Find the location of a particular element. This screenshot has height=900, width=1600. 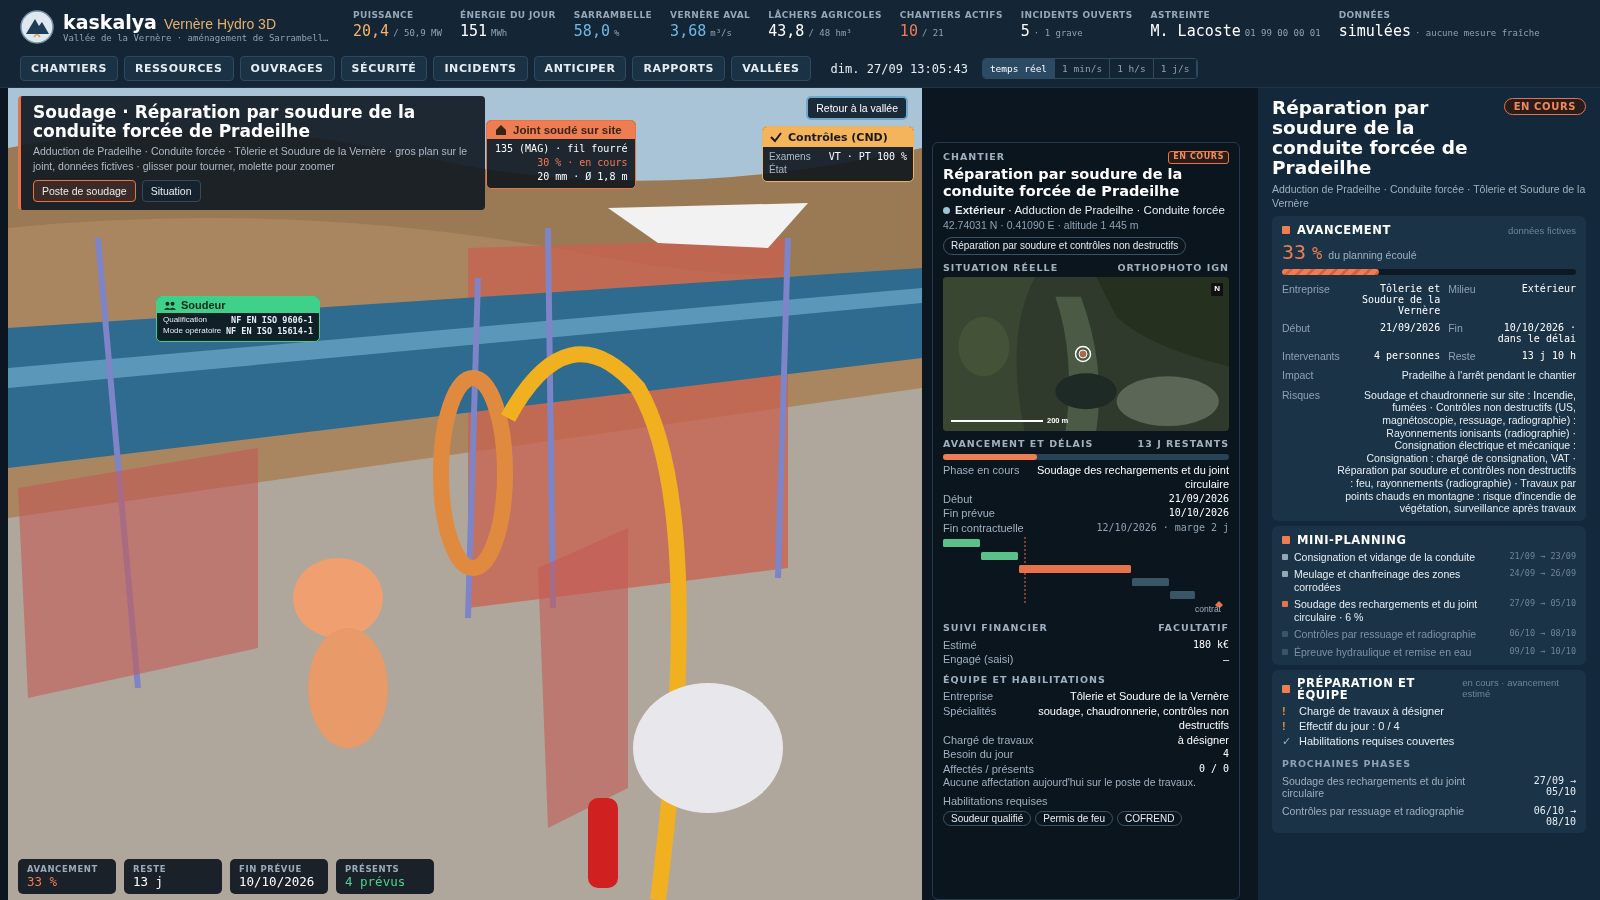

people-icon is located at coordinates (170, 305).